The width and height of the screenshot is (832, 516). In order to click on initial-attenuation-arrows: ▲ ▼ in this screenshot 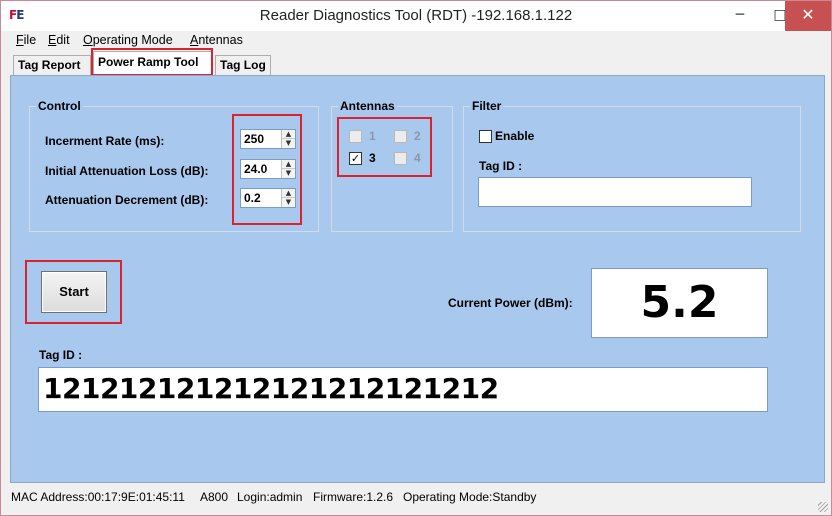, I will do `click(288, 169)`.